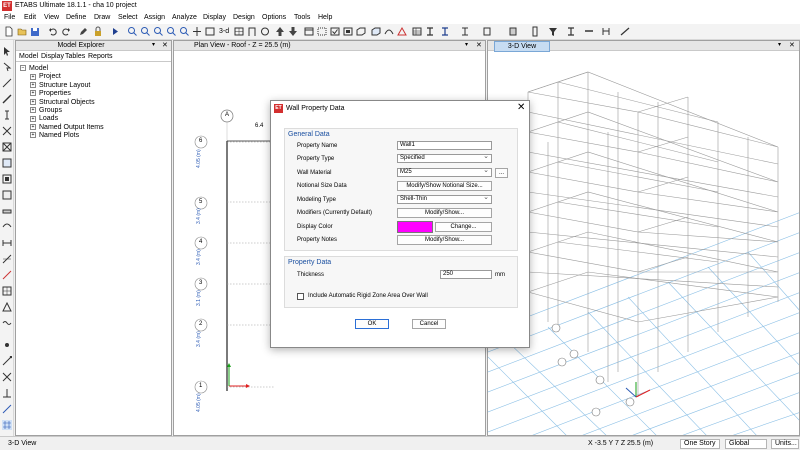  What do you see at coordinates (465, 31) in the screenshot?
I see `beam-section-icon` at bounding box center [465, 31].